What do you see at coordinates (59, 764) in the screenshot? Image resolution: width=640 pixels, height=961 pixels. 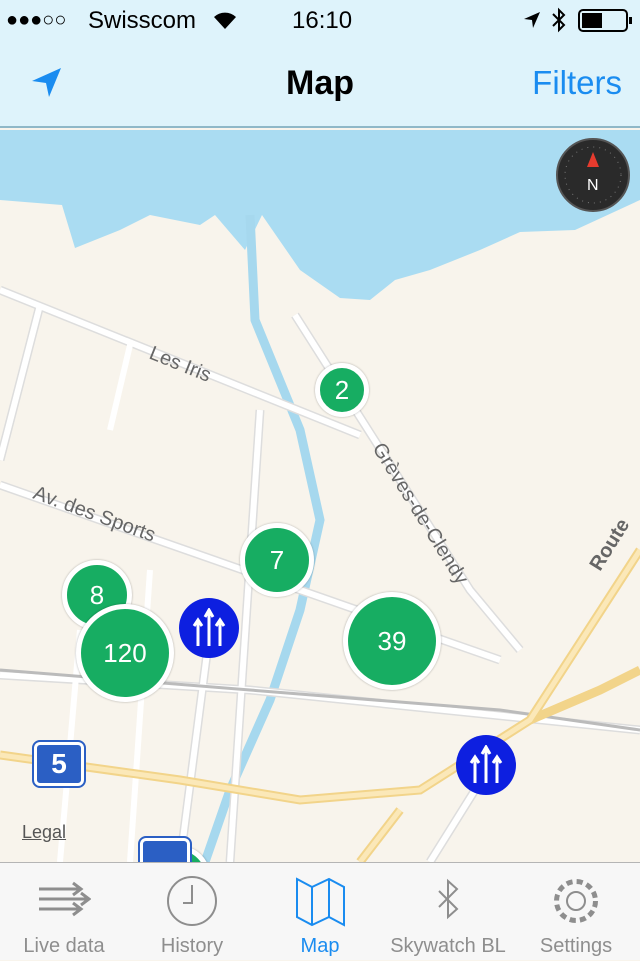 I see `route-sign: 5` at bounding box center [59, 764].